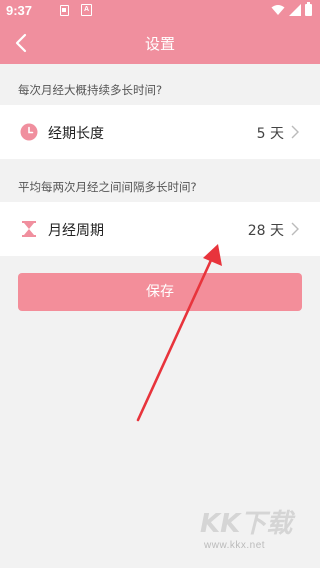  What do you see at coordinates (86, 10) in the screenshot?
I see `a-icon: A` at bounding box center [86, 10].